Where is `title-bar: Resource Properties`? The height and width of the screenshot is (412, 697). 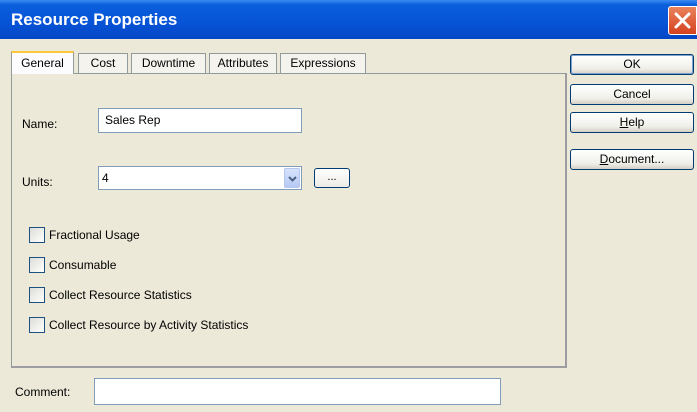 title-bar: Resource Properties is located at coordinates (348, 19).